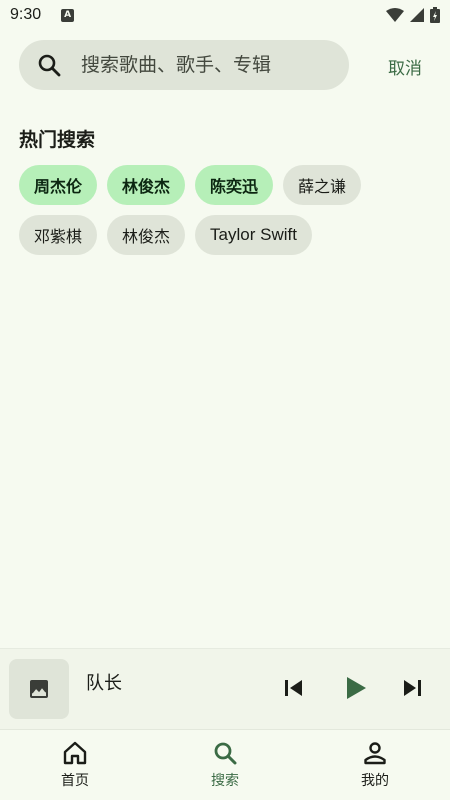  I want to click on bottom-navigation: 首页 搜索 我的, so click(225, 764).